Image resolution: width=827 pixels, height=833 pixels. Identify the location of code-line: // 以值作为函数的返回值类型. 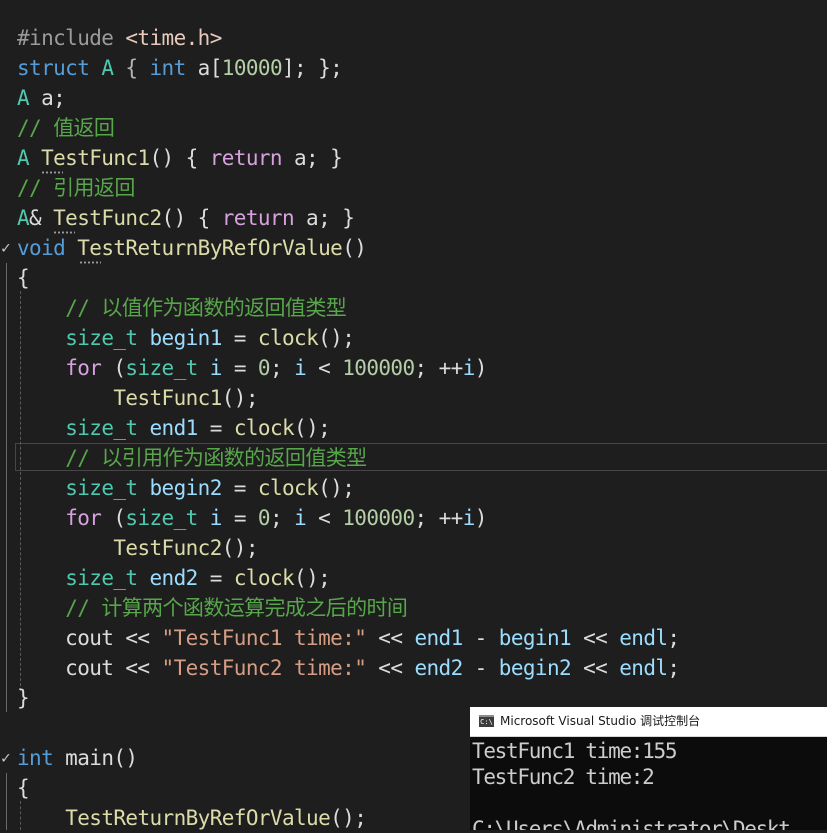
(182, 308).